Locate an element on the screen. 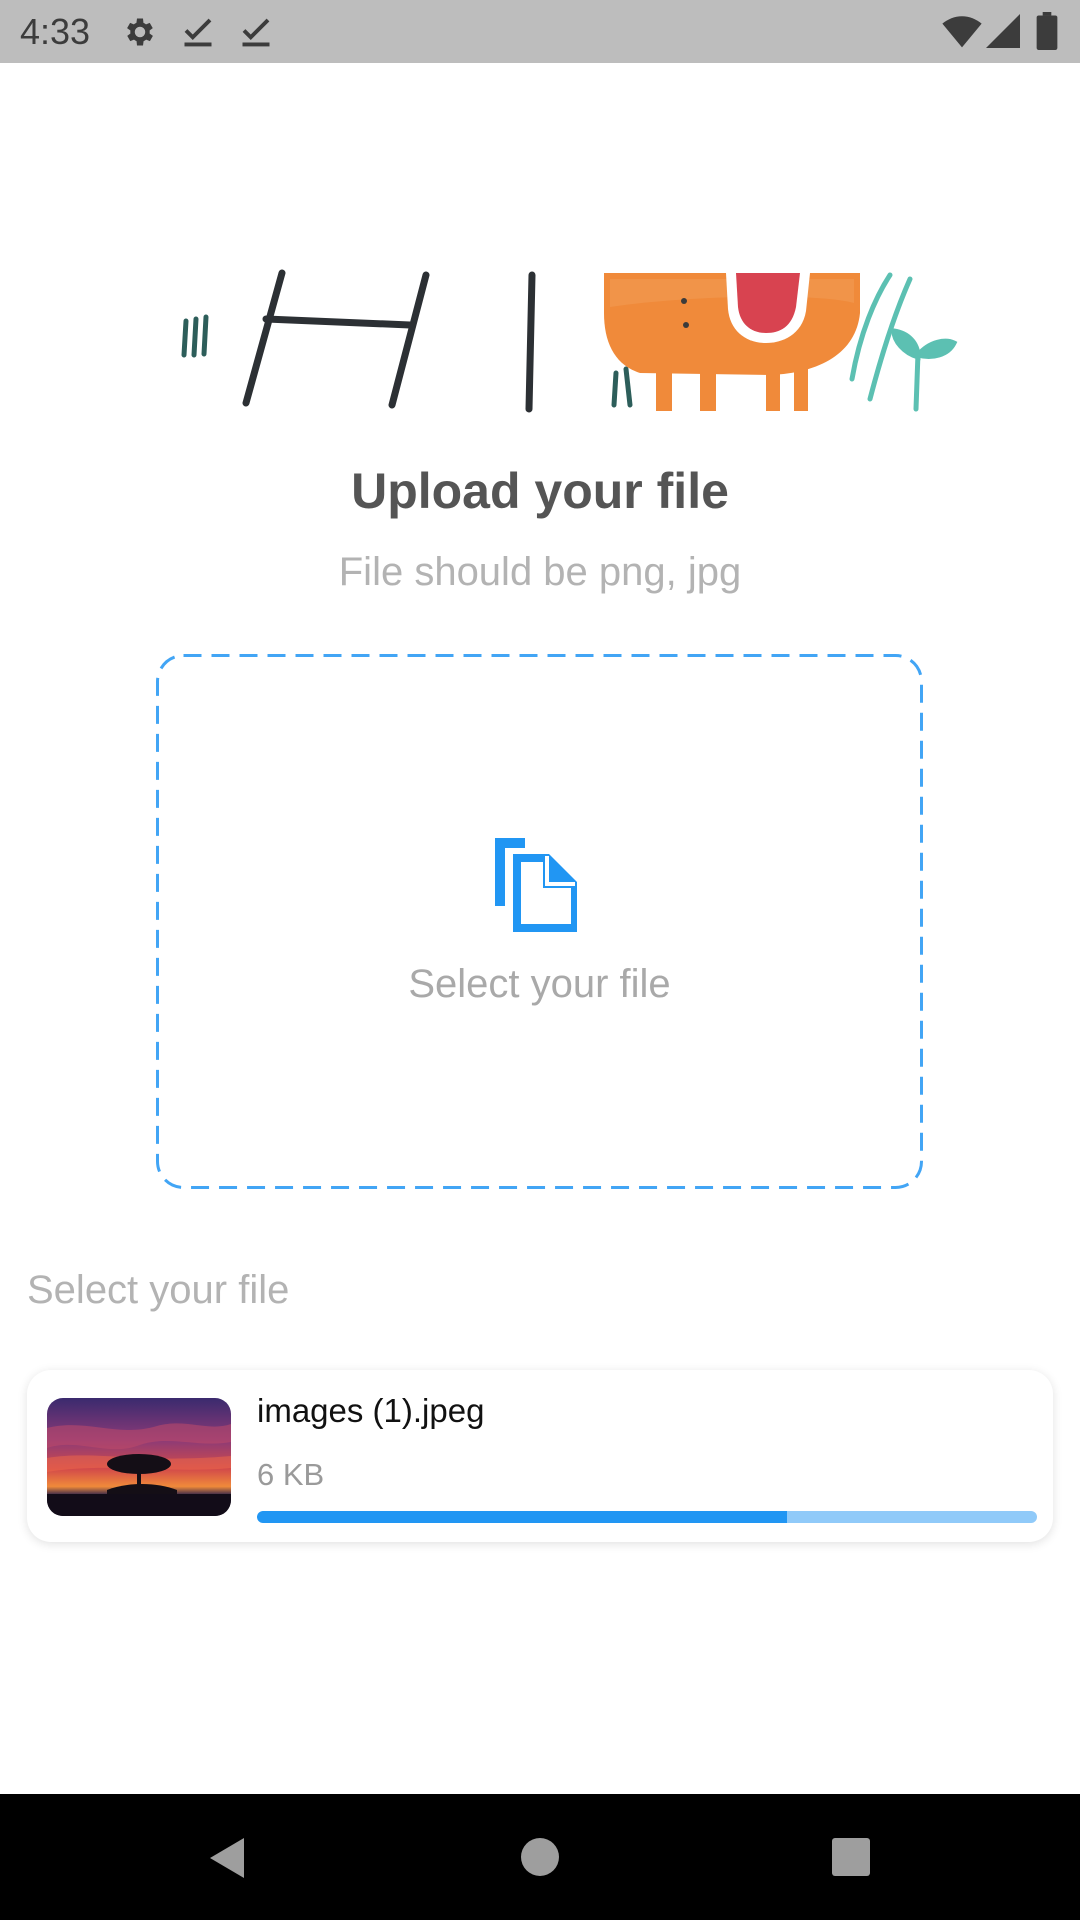  hi-camel-illustration is located at coordinates (569, 341).